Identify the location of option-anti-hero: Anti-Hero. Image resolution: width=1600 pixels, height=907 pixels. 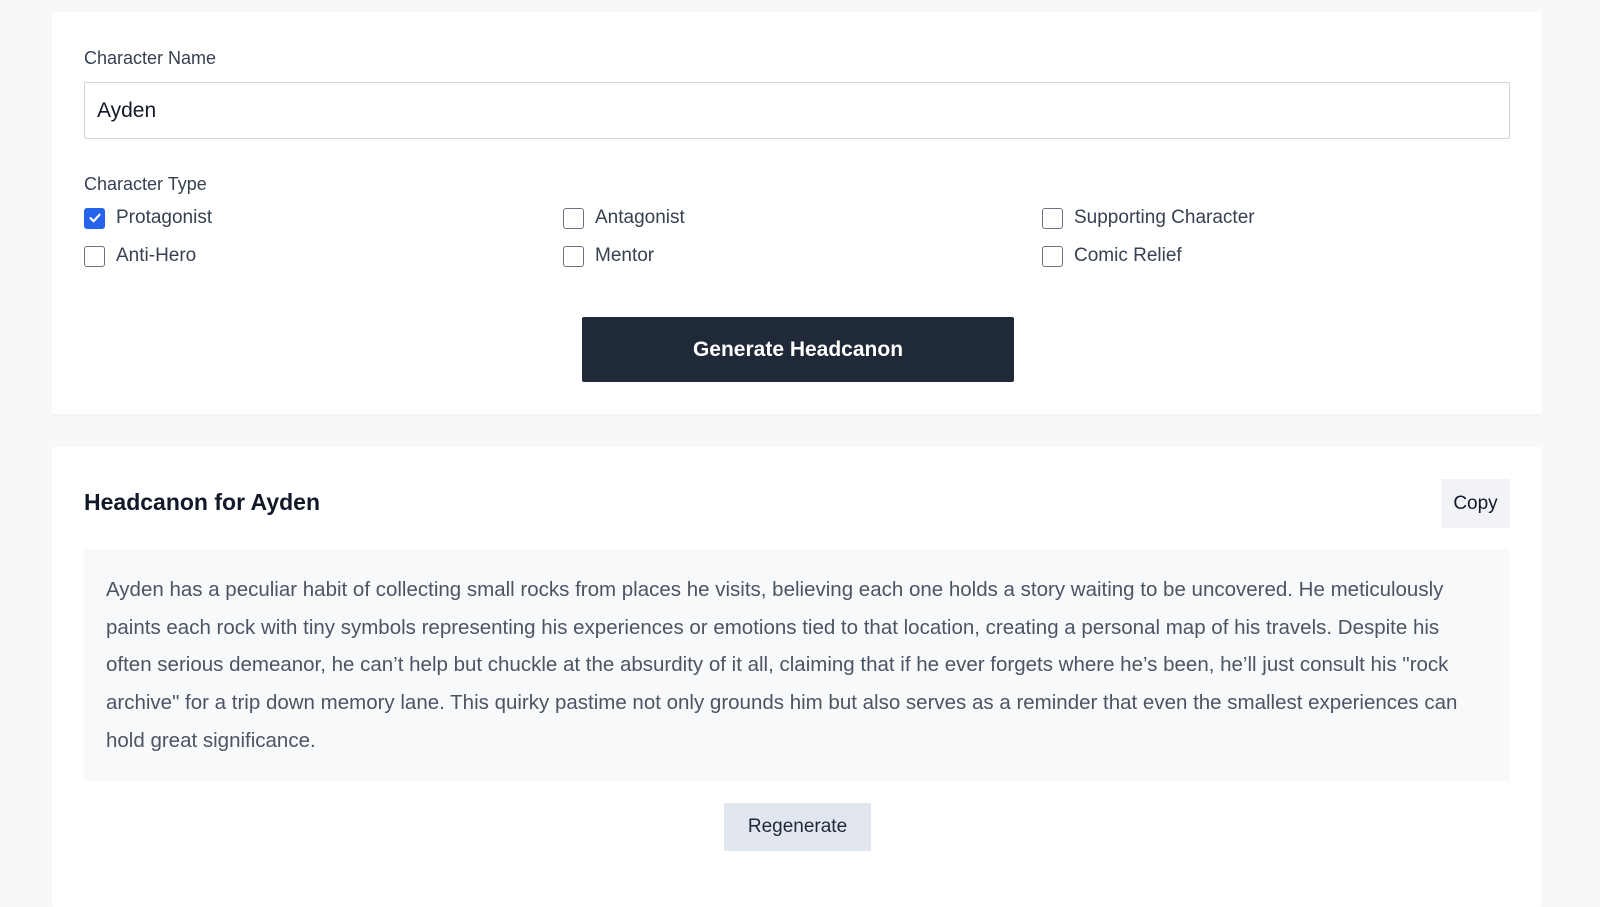
(140, 256).